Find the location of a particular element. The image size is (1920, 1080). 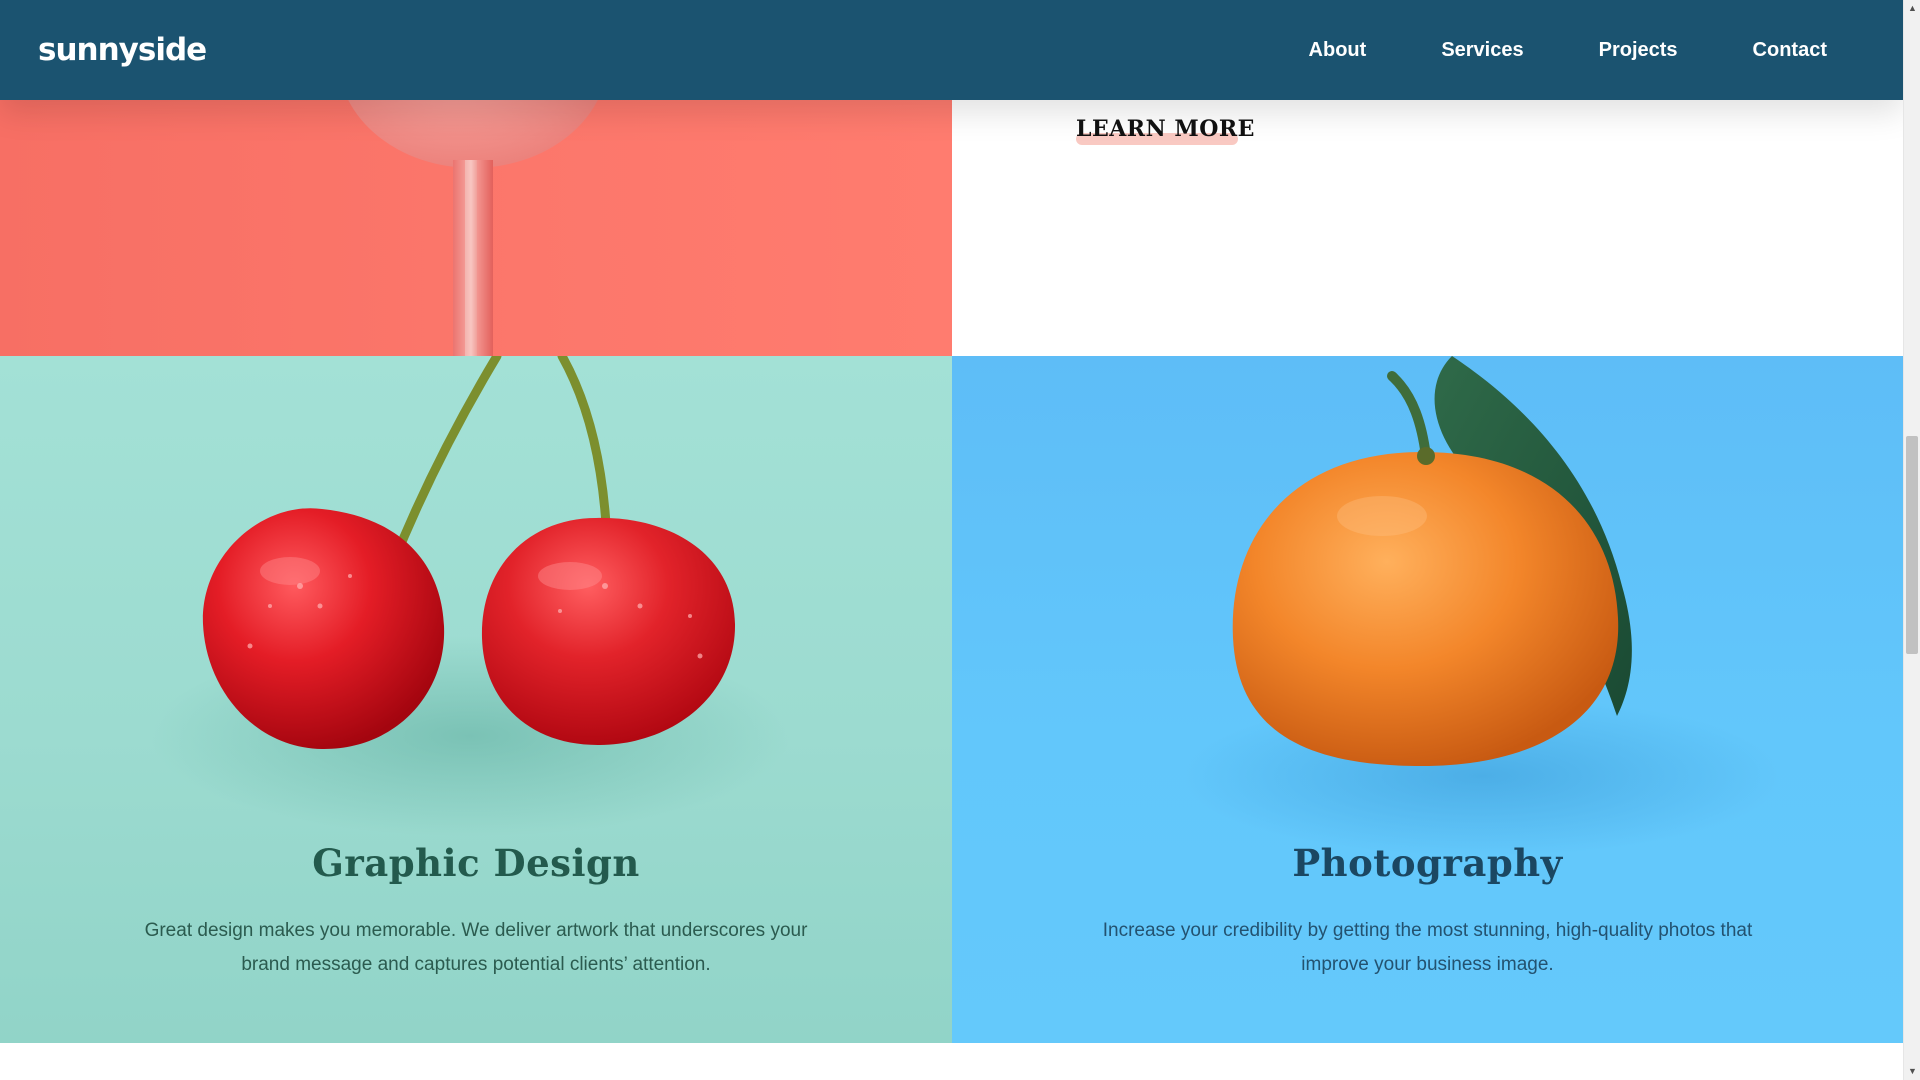

orange-fruit is located at coordinates (1425, 609).